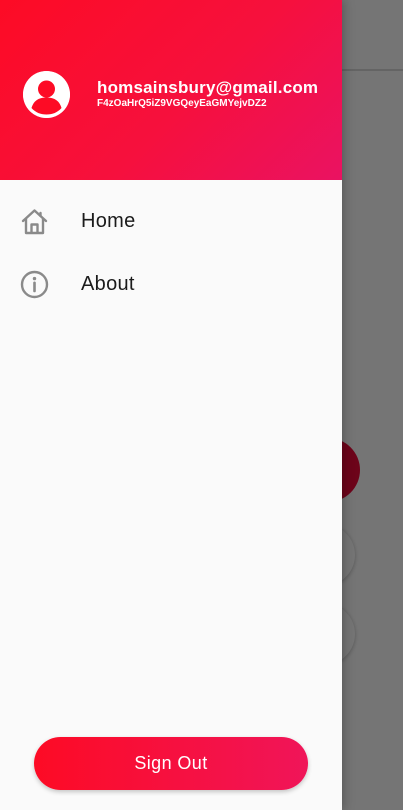 The height and width of the screenshot is (810, 403). I want to click on menu-item-label: About, so click(108, 284).